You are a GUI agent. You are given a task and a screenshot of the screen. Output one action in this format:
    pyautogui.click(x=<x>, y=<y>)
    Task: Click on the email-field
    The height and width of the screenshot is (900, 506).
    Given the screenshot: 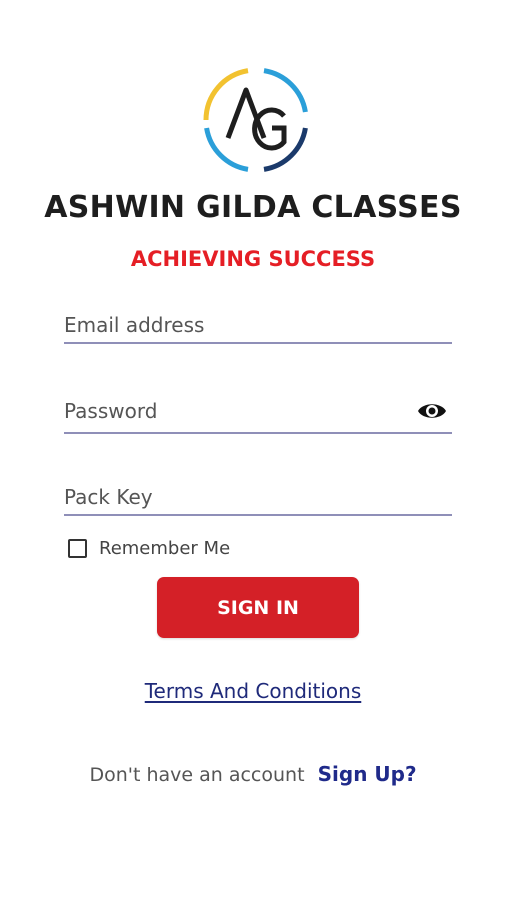 What is the action you would take?
    pyautogui.click(x=258, y=327)
    